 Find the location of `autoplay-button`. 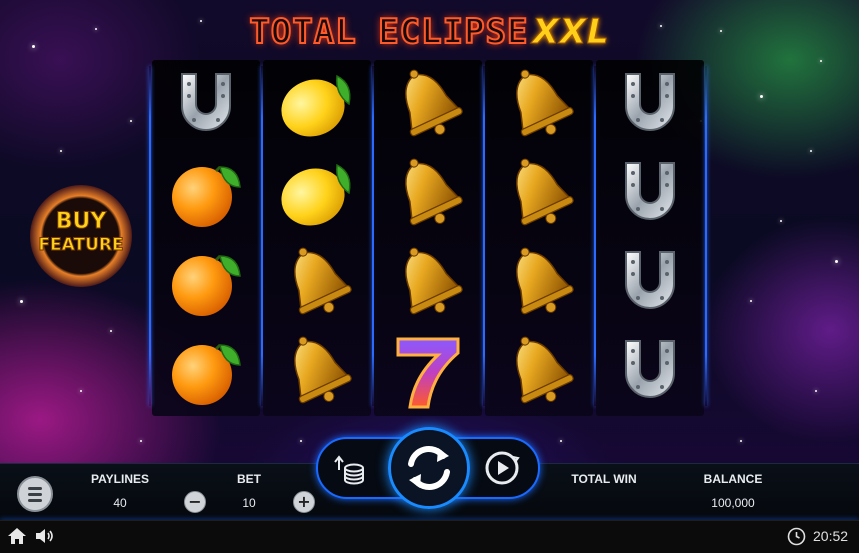

autoplay-button is located at coordinates (502, 468).